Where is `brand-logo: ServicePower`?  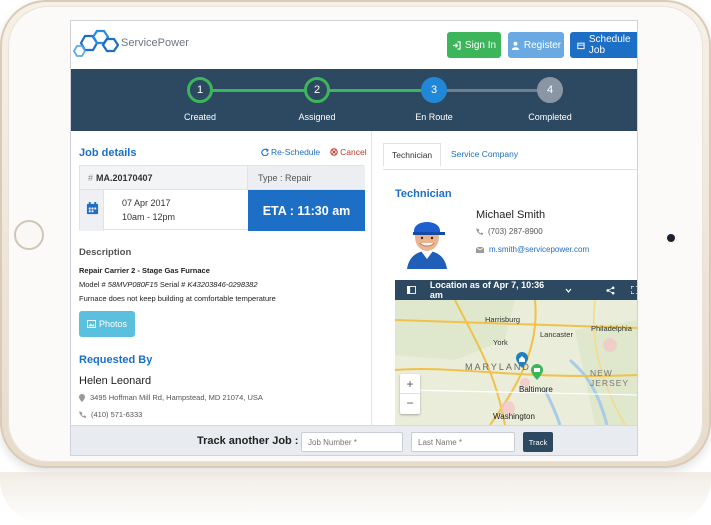
brand-logo: ServicePower is located at coordinates (131, 43).